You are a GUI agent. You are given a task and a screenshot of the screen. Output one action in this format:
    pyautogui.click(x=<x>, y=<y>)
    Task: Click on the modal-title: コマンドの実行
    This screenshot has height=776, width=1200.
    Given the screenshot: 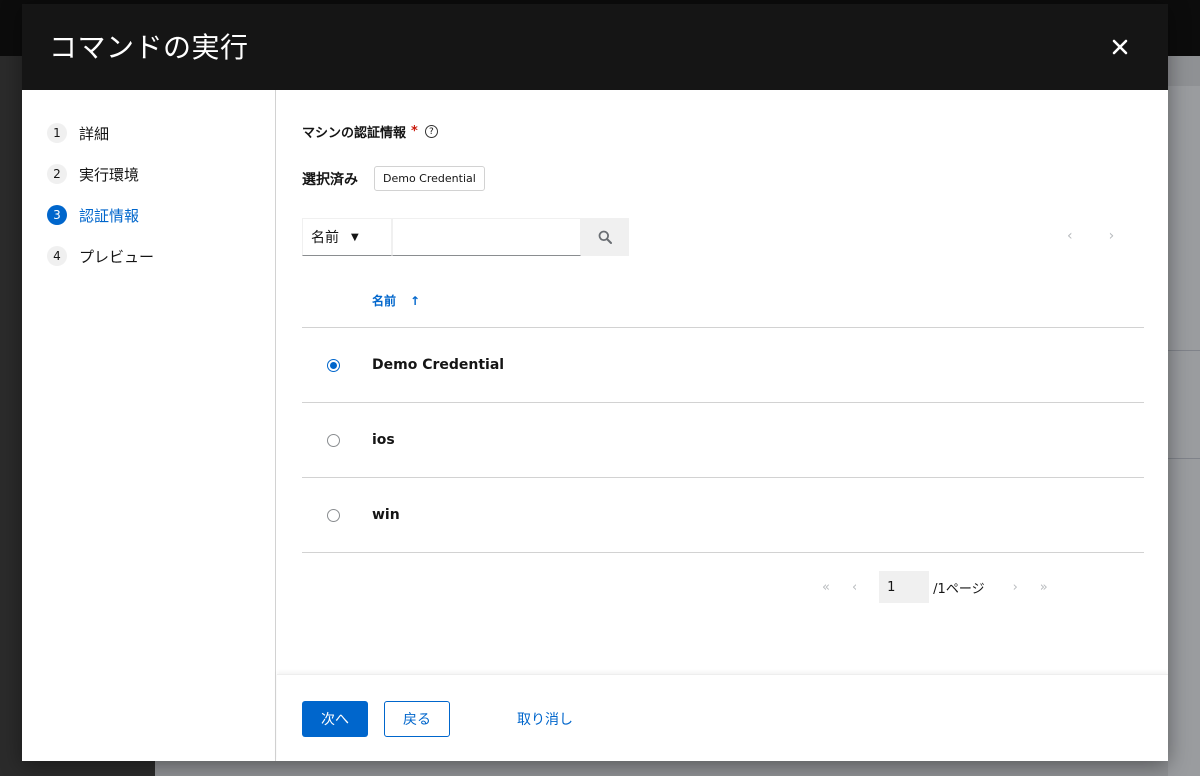 What is the action you would take?
    pyautogui.click(x=149, y=47)
    